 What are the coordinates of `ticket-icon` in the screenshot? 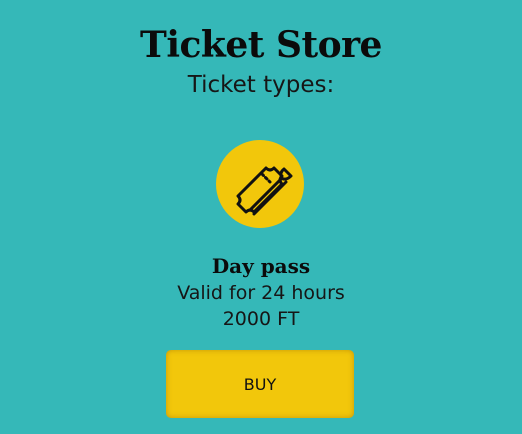 It's located at (264, 191).